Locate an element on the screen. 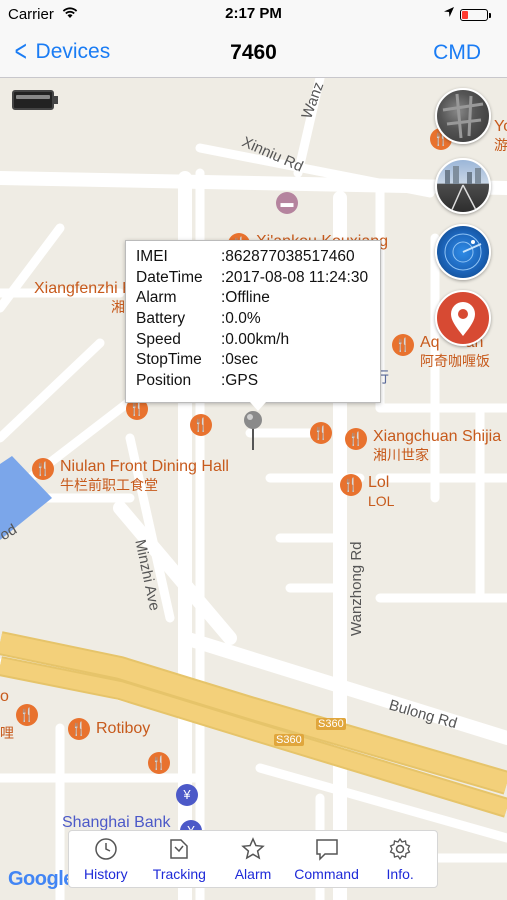 The height and width of the screenshot is (900, 507). poi-label: Xiangfenzhi H is located at coordinates (84, 288).